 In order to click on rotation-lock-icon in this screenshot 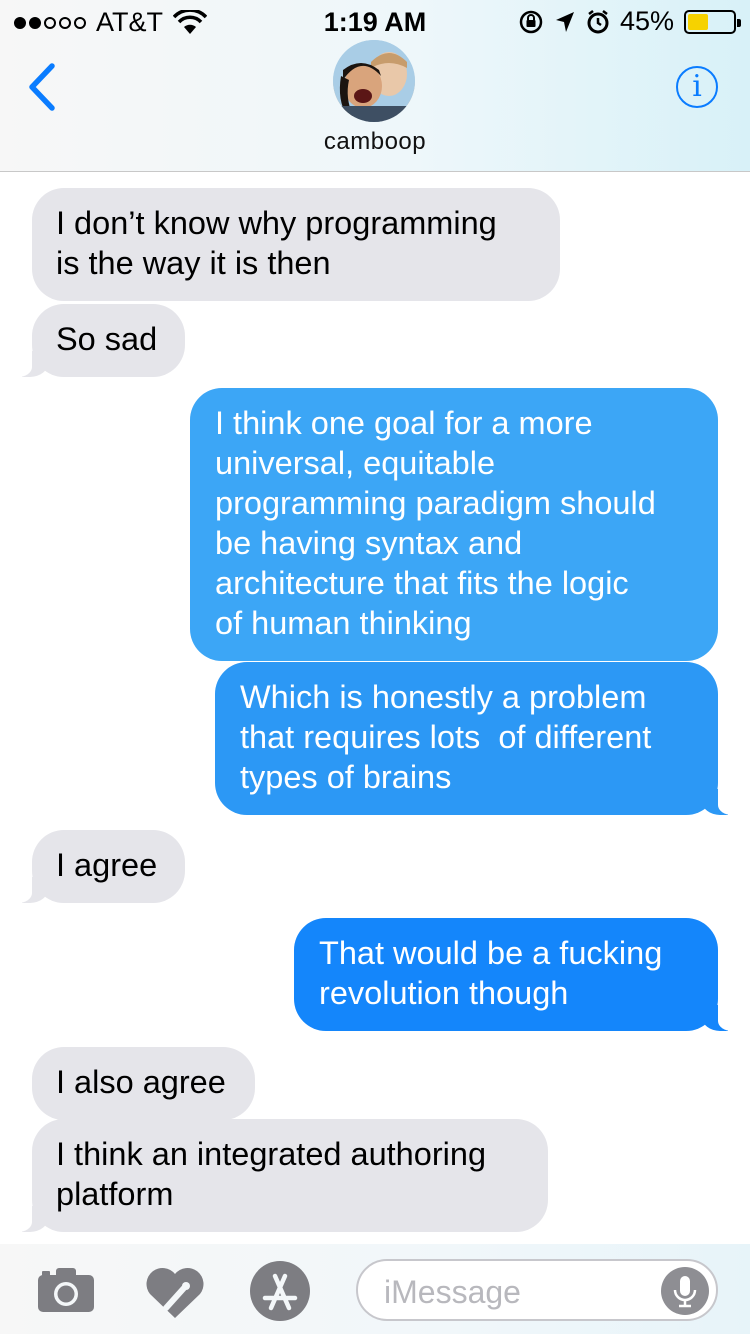, I will do `click(531, 21)`.